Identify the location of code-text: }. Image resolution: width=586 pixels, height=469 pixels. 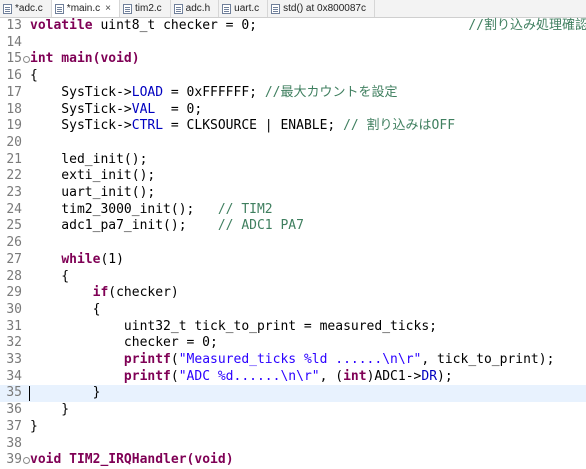
(50, 410).